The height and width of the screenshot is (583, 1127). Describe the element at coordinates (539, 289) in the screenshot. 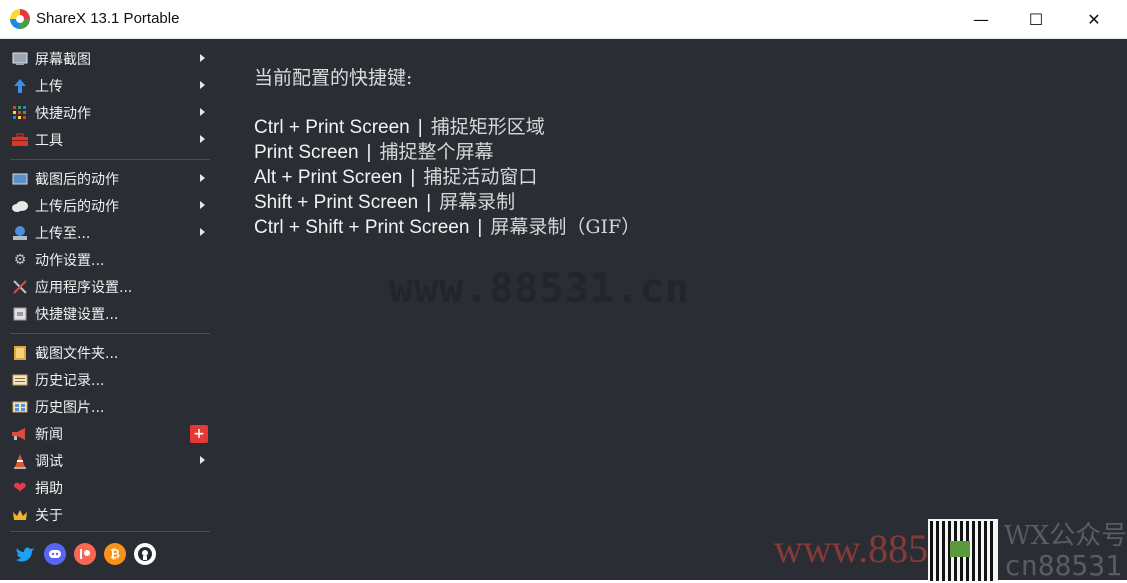

I see `watermark-text: www.88531.cn` at that location.